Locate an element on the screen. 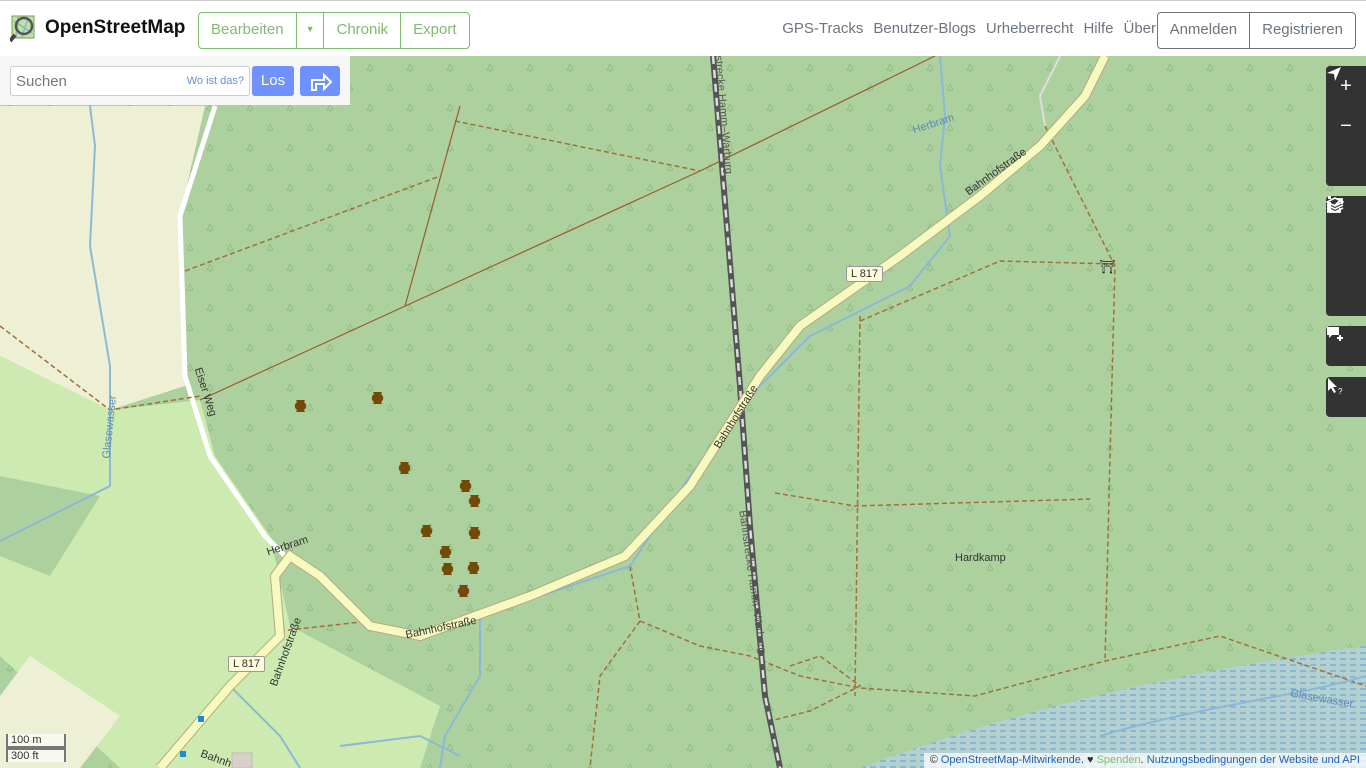 This screenshot has width=1366, height=768. copyright-symbol: © is located at coordinates (933, 760).